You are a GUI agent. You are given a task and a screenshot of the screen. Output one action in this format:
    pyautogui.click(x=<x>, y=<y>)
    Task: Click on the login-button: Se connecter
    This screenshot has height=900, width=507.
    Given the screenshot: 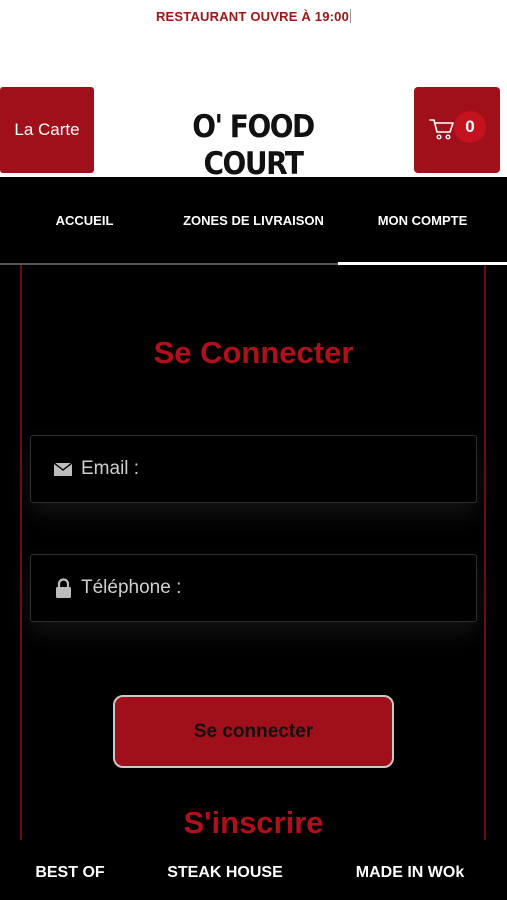 What is the action you would take?
    pyautogui.click(x=253, y=731)
    